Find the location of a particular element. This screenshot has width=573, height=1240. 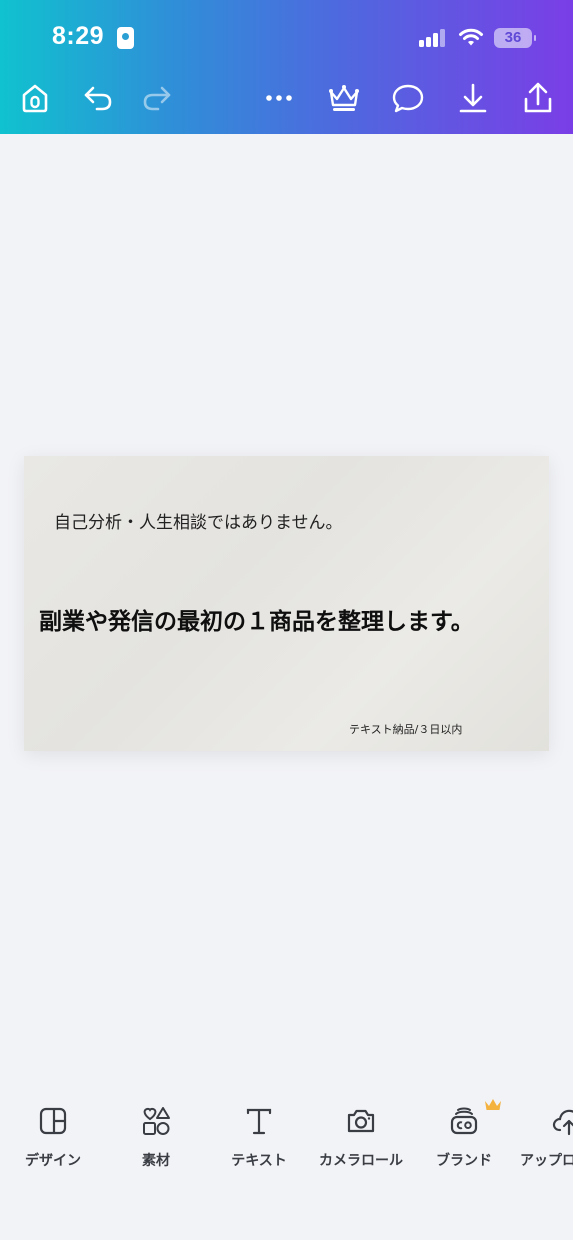

nav-brand-label: ブランド is located at coordinates (464, 1161).